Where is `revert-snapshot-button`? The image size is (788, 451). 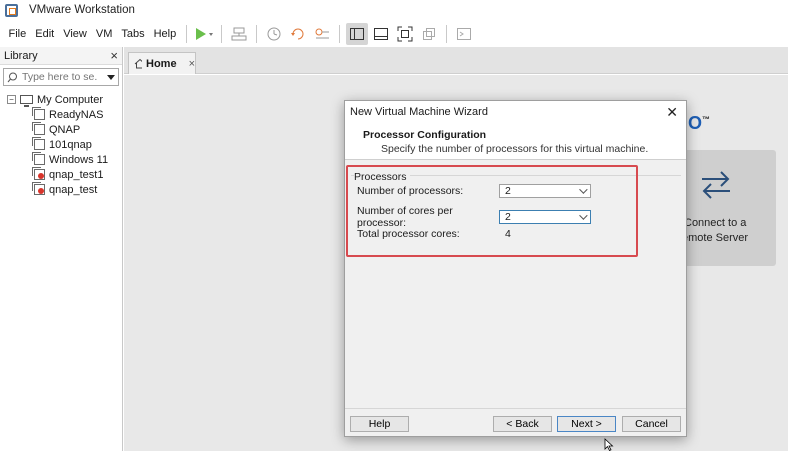
revert-snapshot-button is located at coordinates (298, 34).